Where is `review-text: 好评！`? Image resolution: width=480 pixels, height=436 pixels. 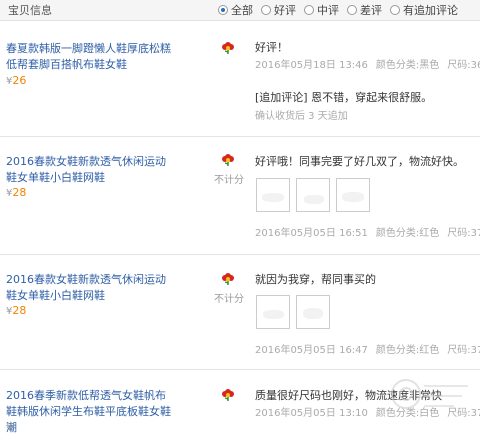 review-text: 好评！ is located at coordinates (271, 47).